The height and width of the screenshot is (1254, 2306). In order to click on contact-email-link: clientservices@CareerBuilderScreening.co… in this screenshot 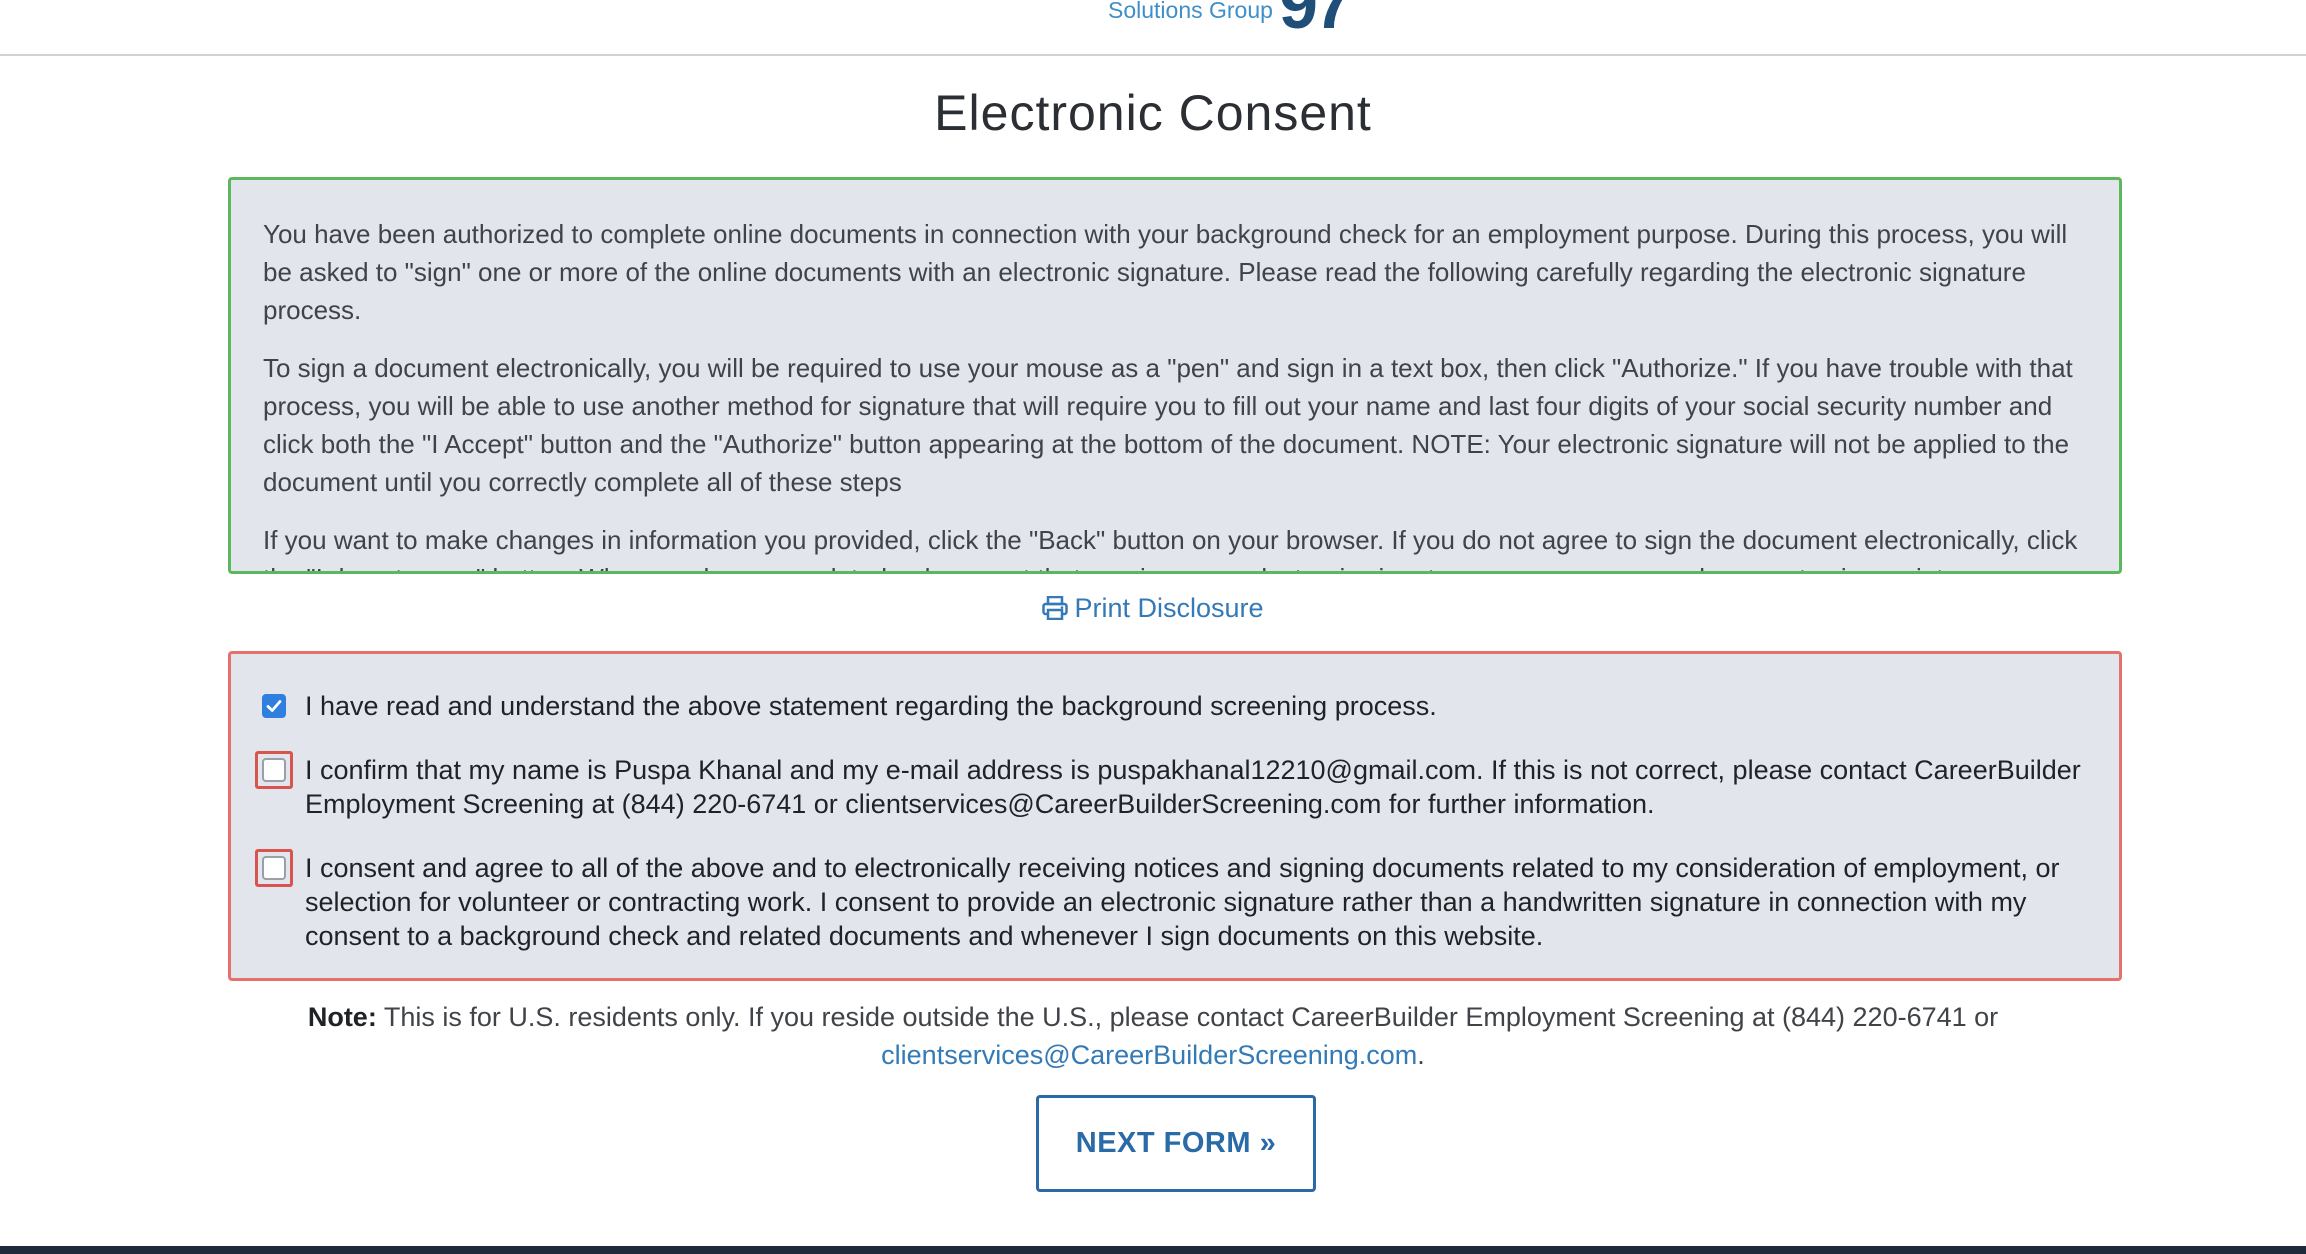, I will do `click(1149, 1055)`.